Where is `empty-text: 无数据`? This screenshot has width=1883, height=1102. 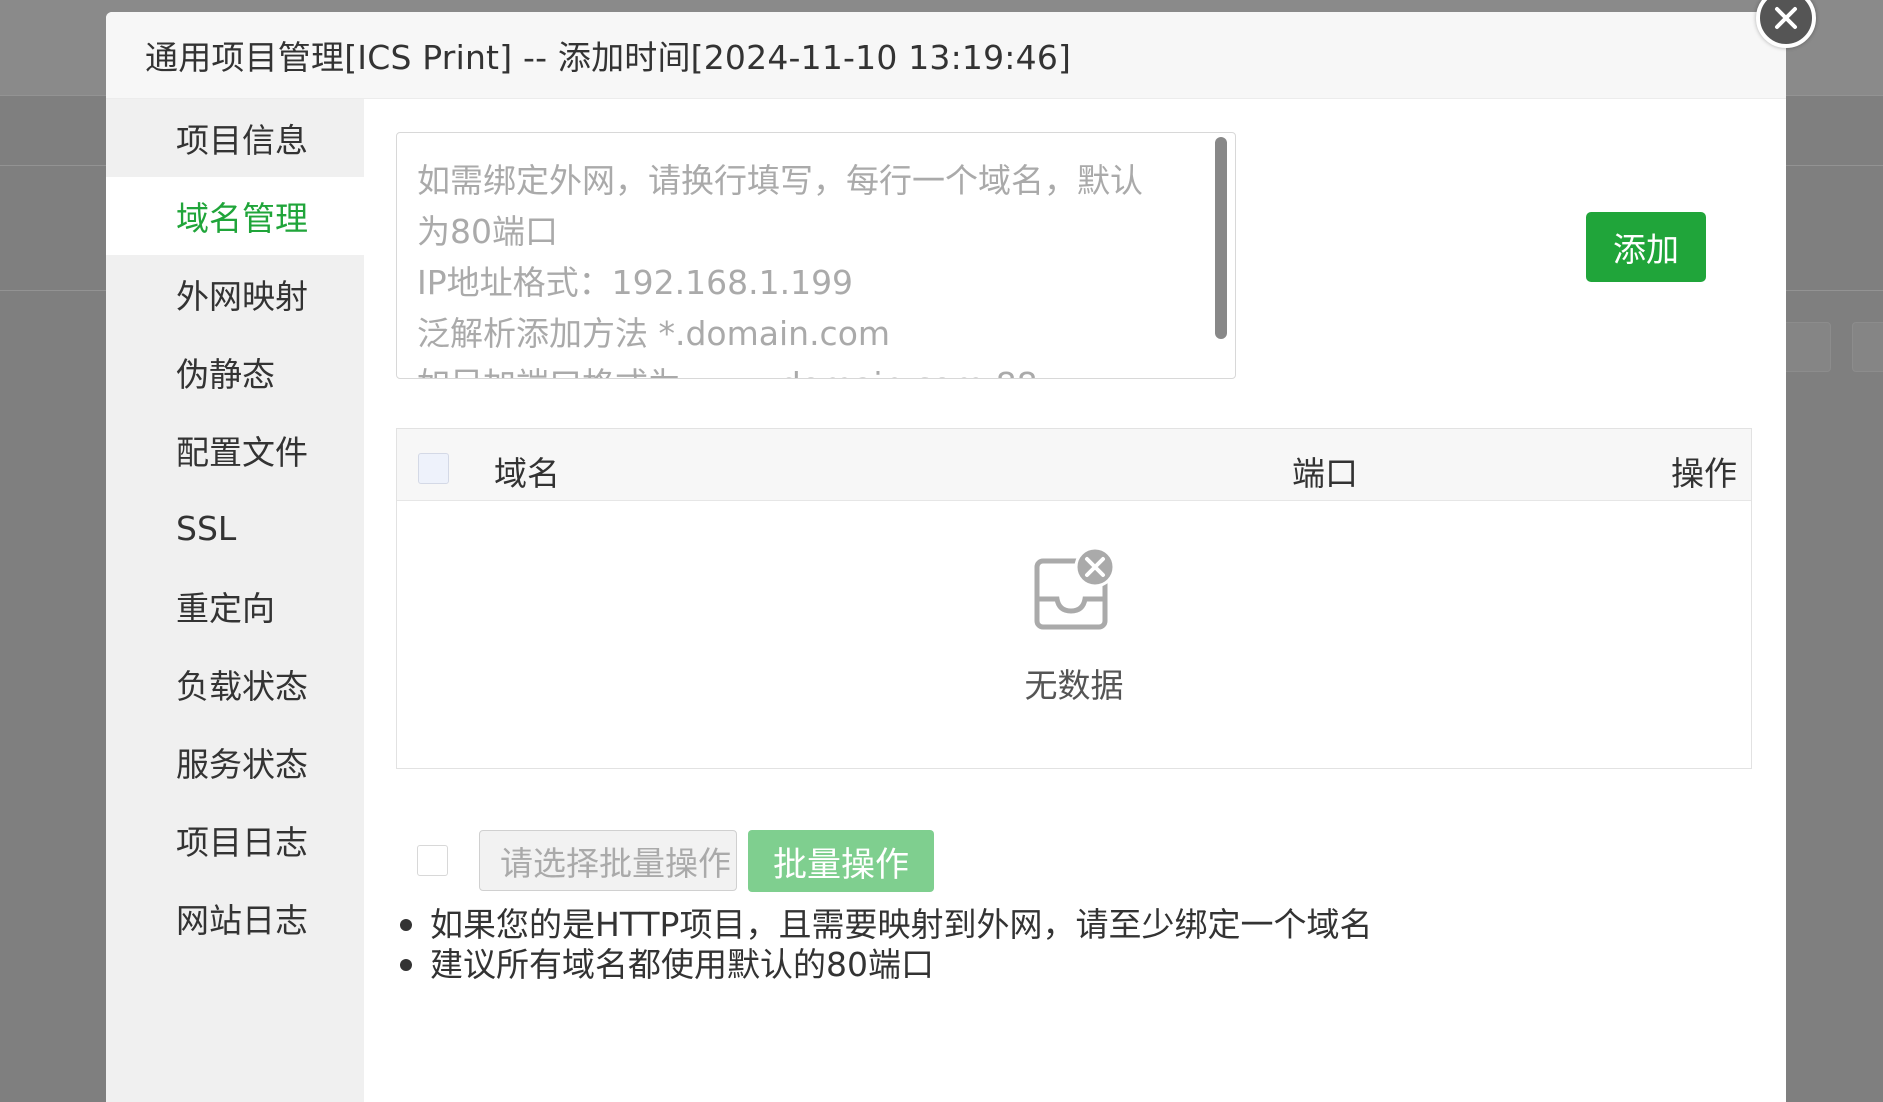 empty-text: 无数据 is located at coordinates (1074, 685).